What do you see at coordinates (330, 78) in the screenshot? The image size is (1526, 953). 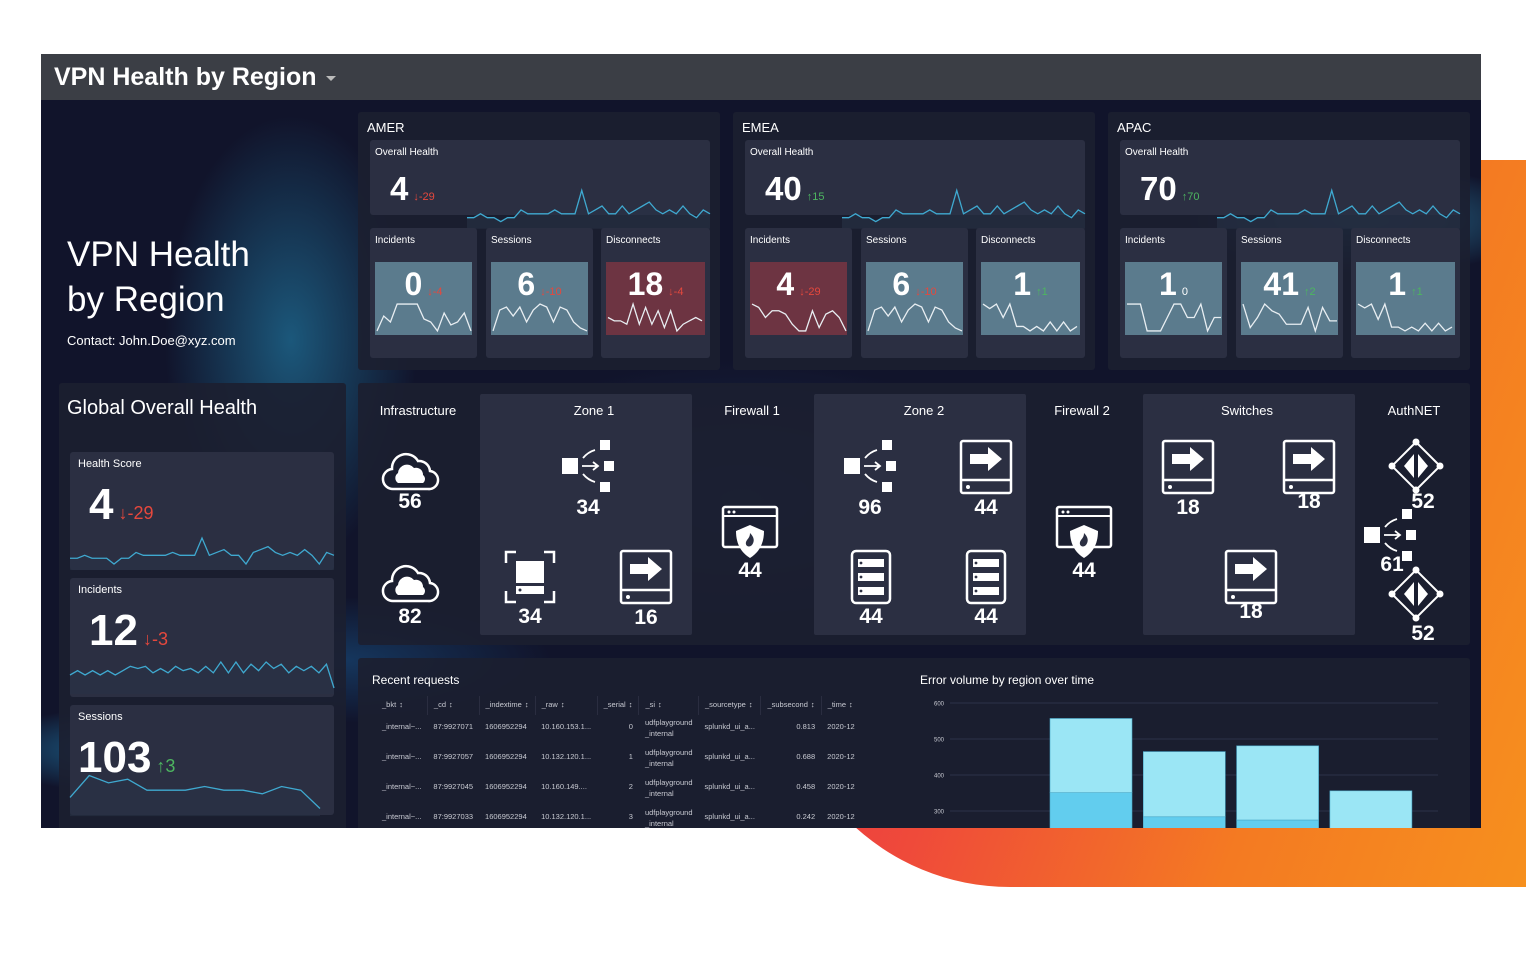 I see `chevron-down-icon` at bounding box center [330, 78].